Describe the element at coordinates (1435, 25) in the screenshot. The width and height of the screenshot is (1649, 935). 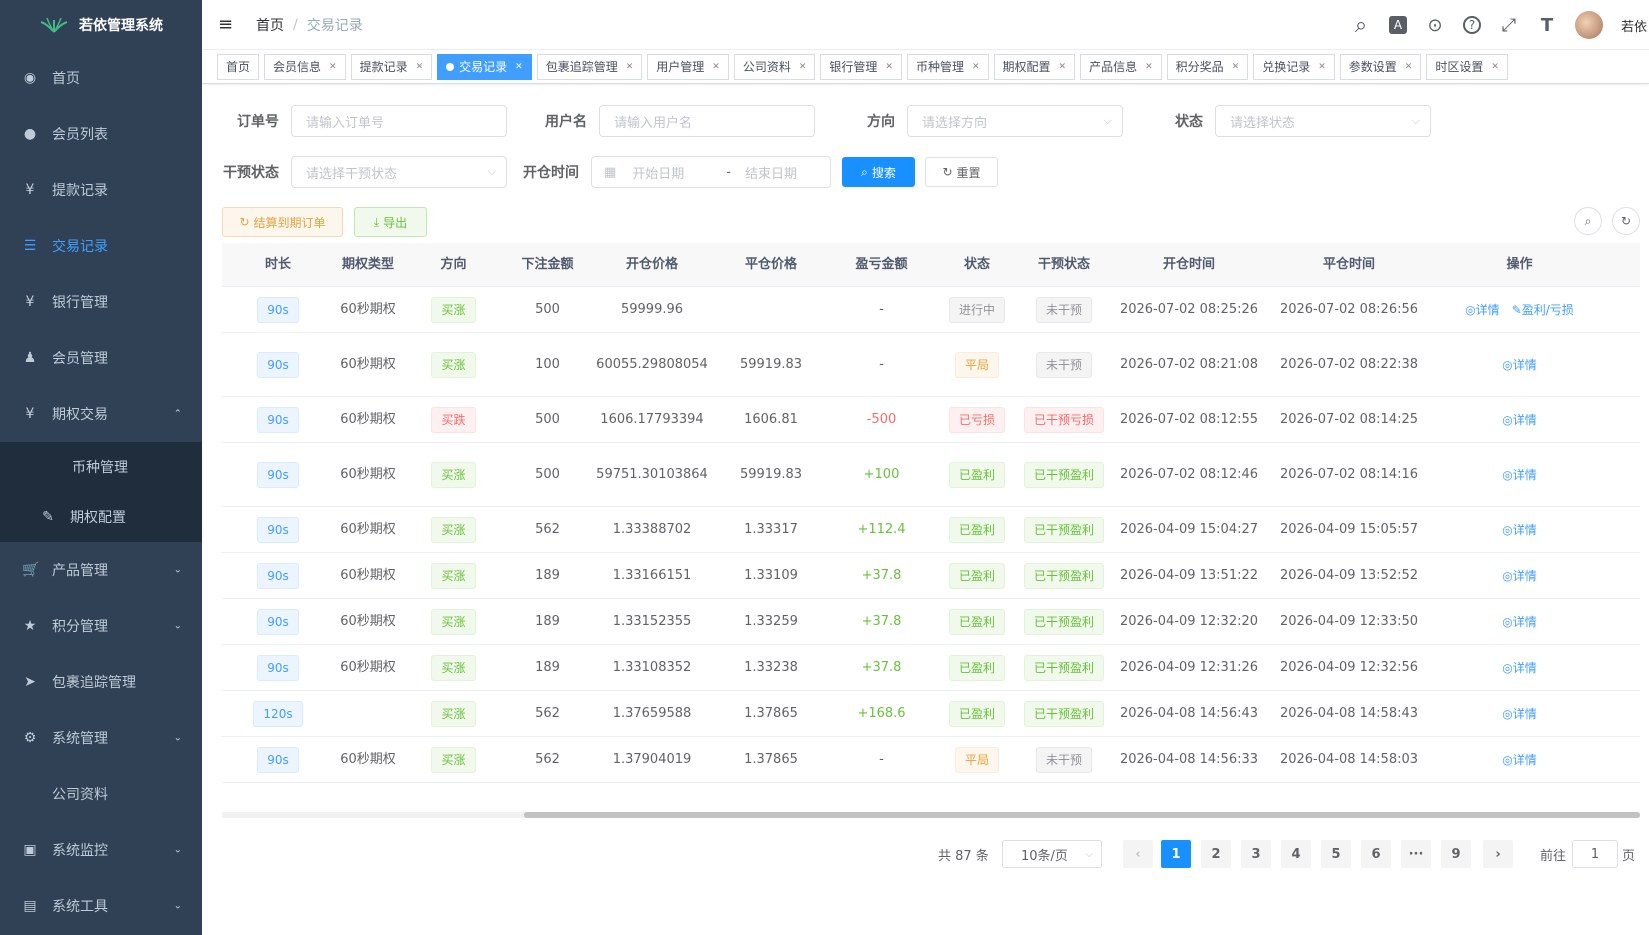
I see `github-icon: ⊙` at that location.